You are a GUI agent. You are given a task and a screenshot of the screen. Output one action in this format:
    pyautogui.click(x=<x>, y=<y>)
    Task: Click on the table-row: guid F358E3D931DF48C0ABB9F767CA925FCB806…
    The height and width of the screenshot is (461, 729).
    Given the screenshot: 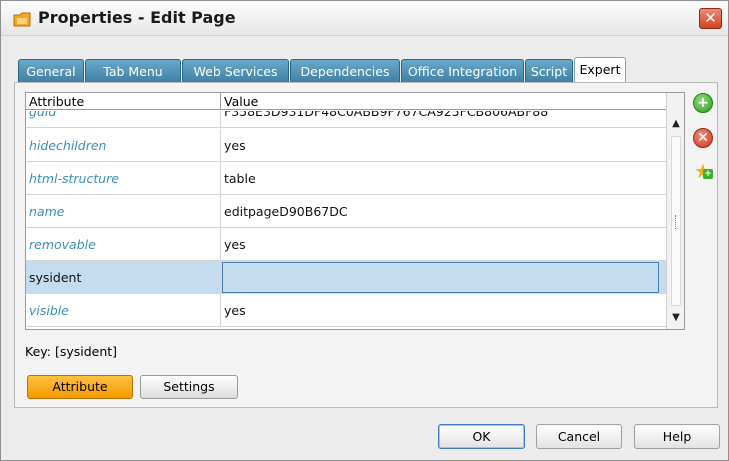 What is the action you would take?
    pyautogui.click(x=346, y=119)
    